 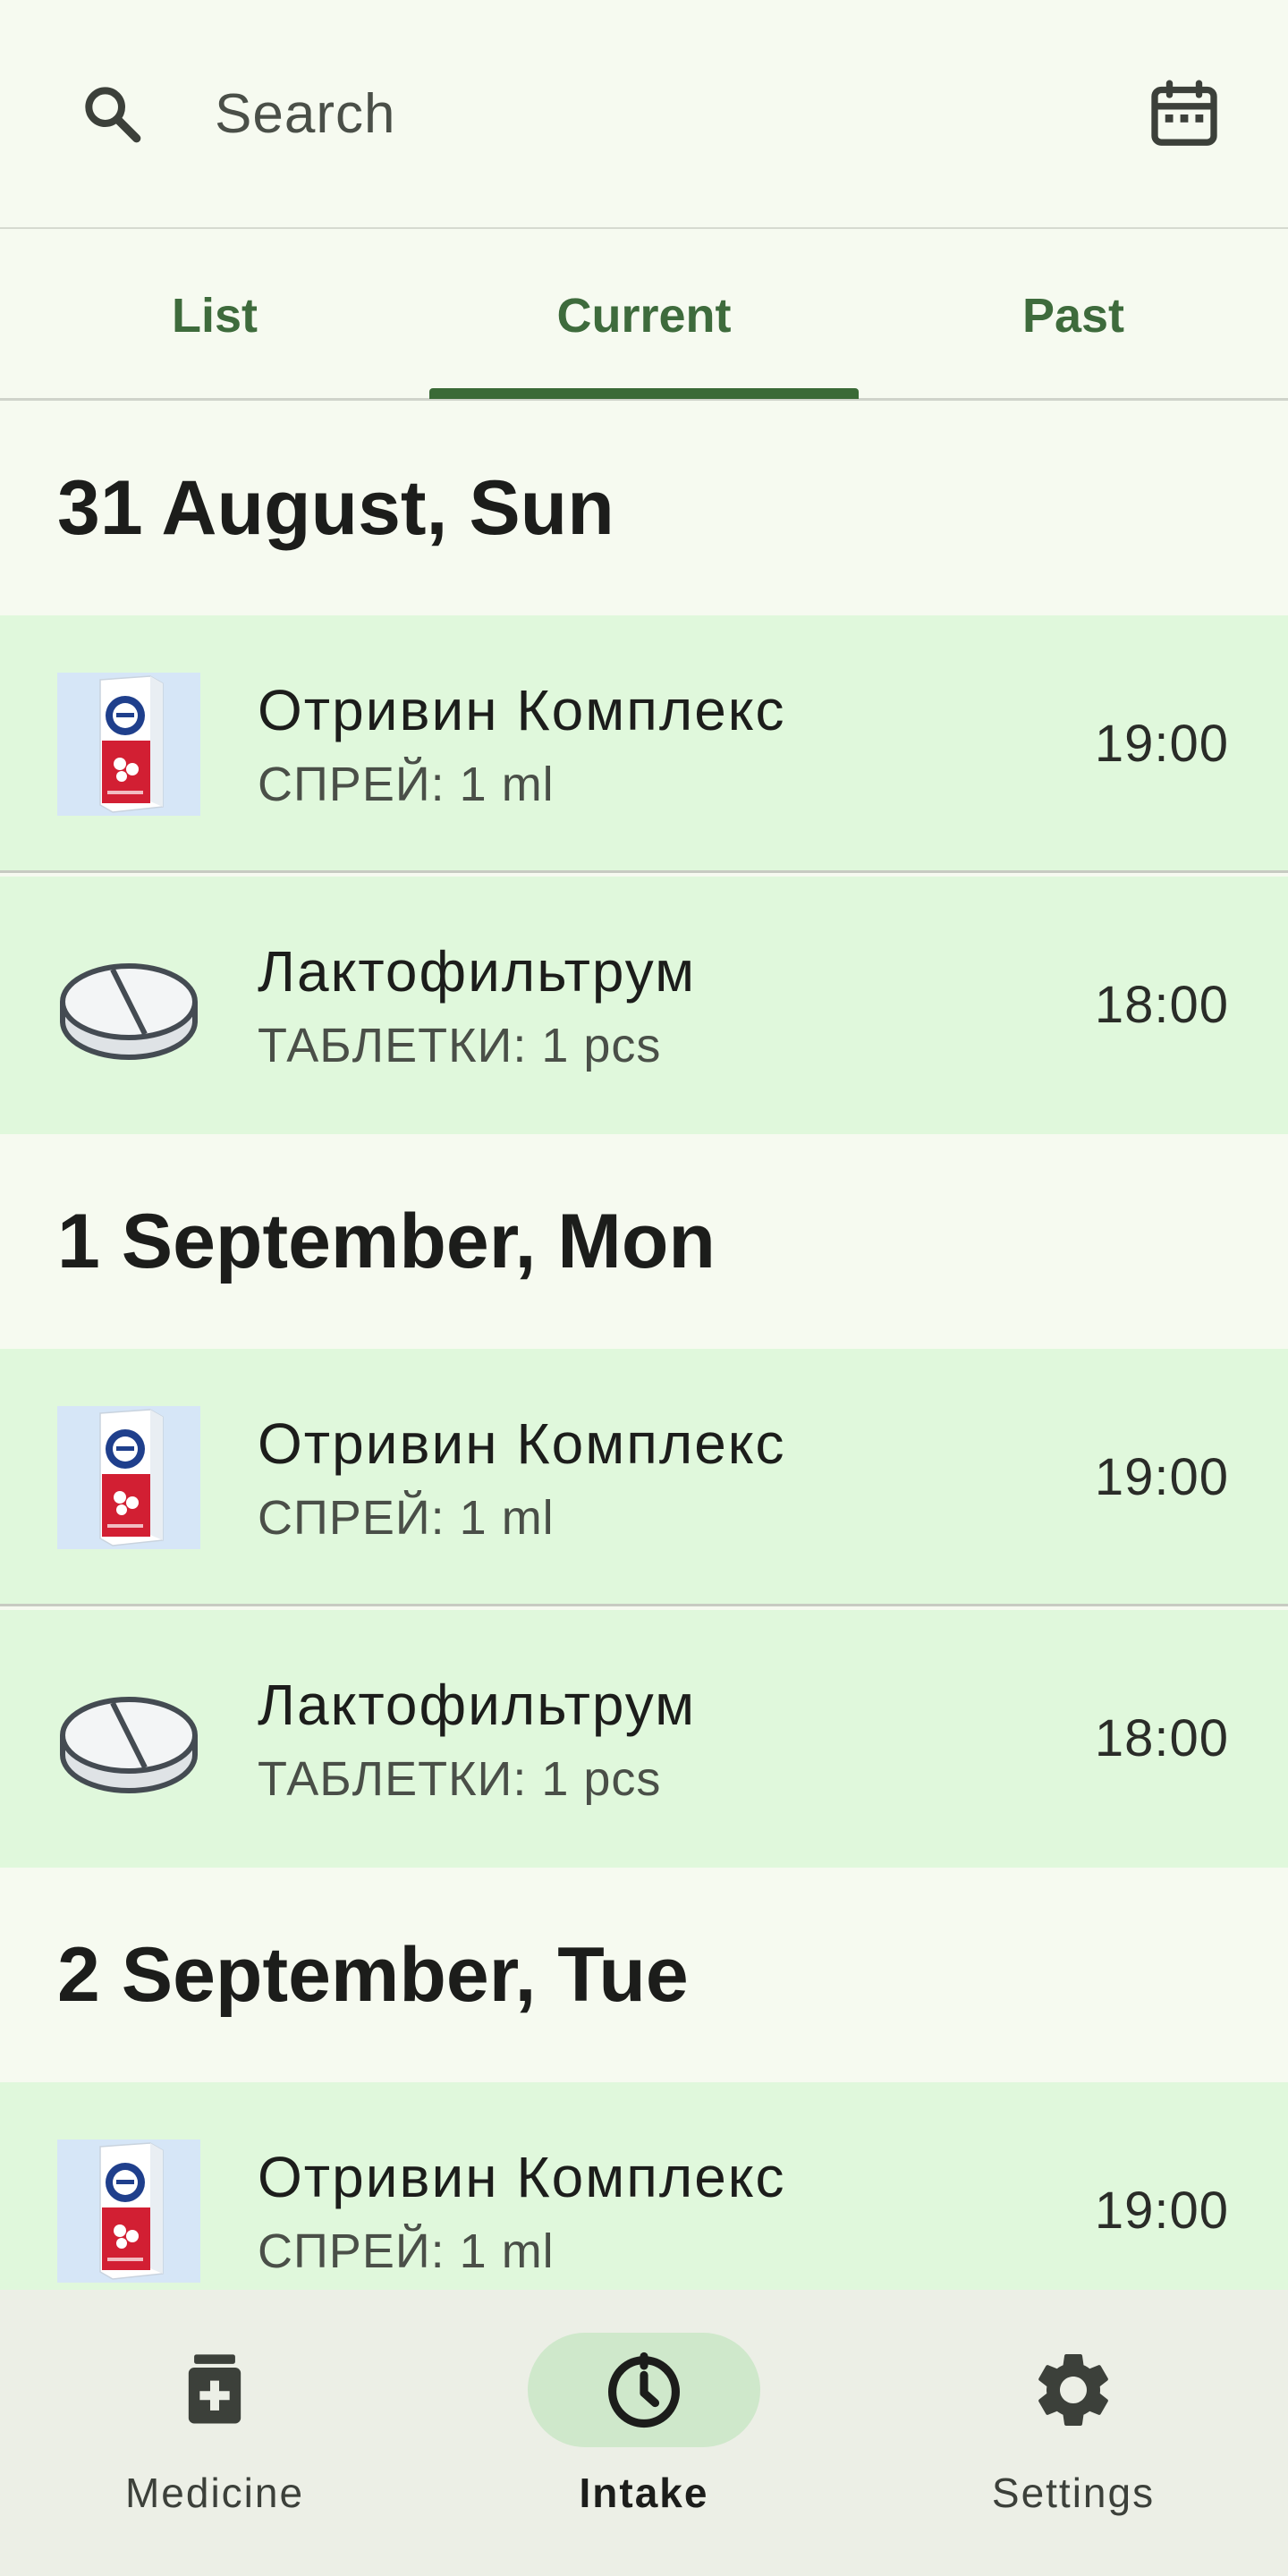 I want to click on clock-icon, so click(x=644, y=2389).